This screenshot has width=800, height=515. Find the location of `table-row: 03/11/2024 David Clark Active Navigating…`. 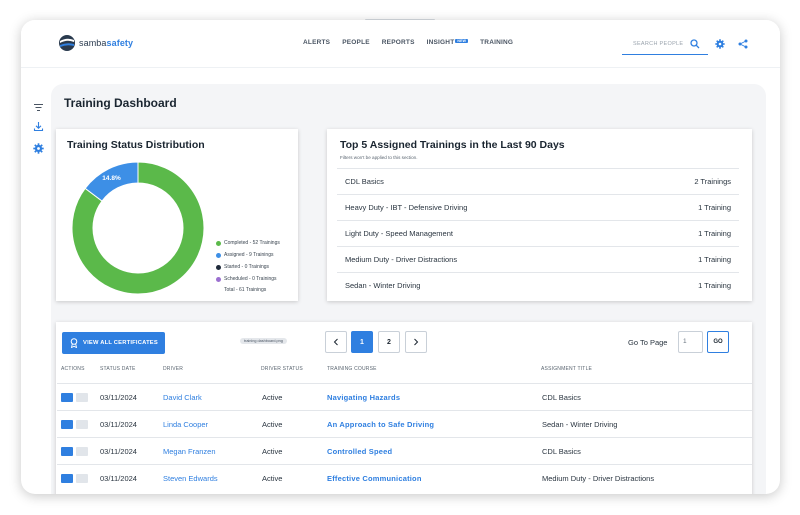

table-row: 03/11/2024 David Clark Active Navigating… is located at coordinates (404, 396).